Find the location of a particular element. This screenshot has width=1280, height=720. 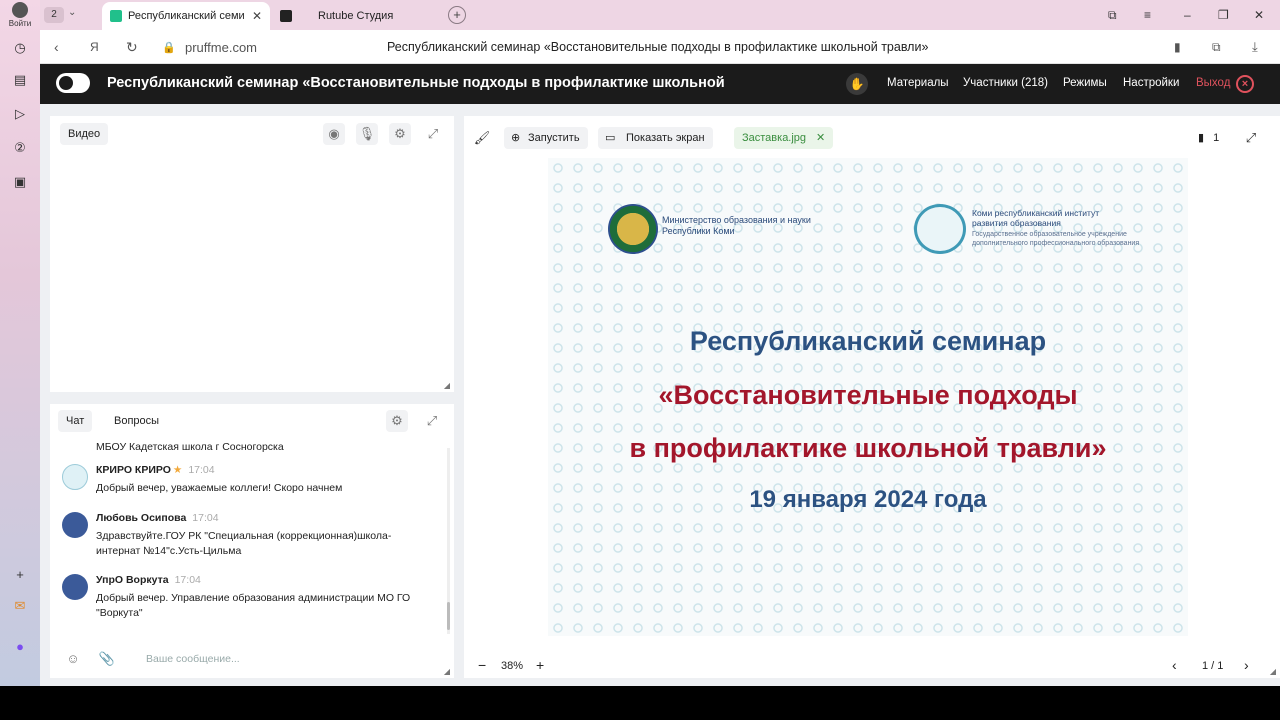

microphone-icon: 🎙 is located at coordinates (367, 134).